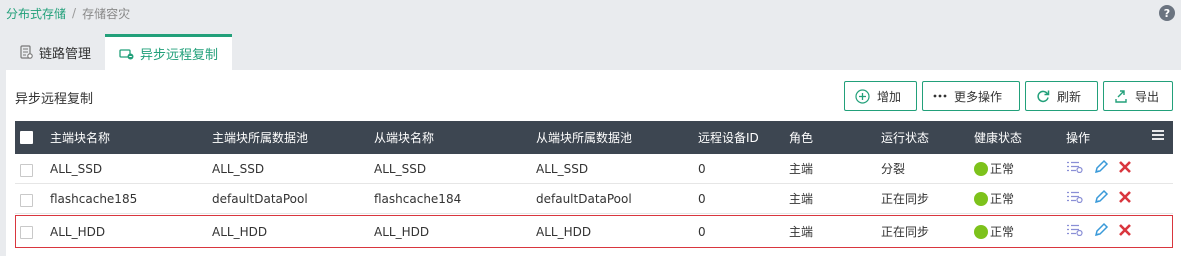 This screenshot has width=1181, height=256. I want to click on help-icon: ?, so click(1167, 13).